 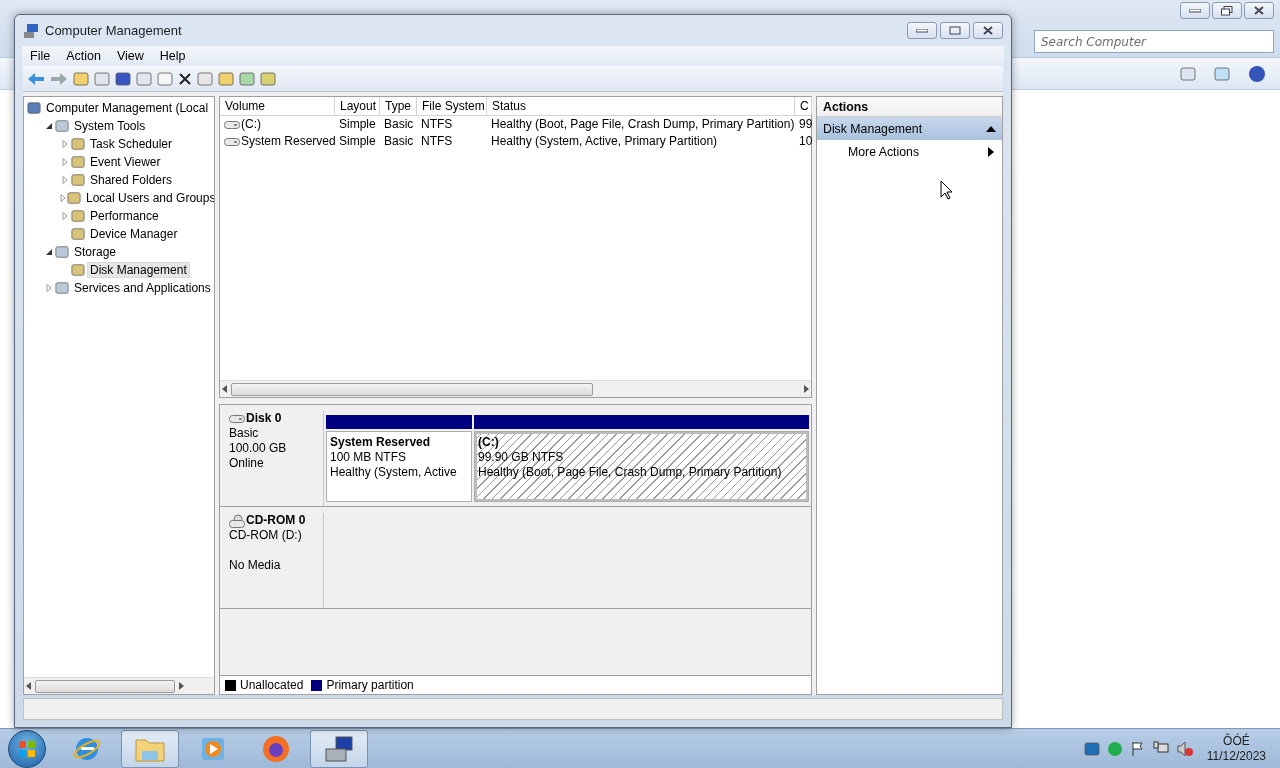 What do you see at coordinates (127, 108) in the screenshot?
I see `tree-item: Computer Management (Local` at bounding box center [127, 108].